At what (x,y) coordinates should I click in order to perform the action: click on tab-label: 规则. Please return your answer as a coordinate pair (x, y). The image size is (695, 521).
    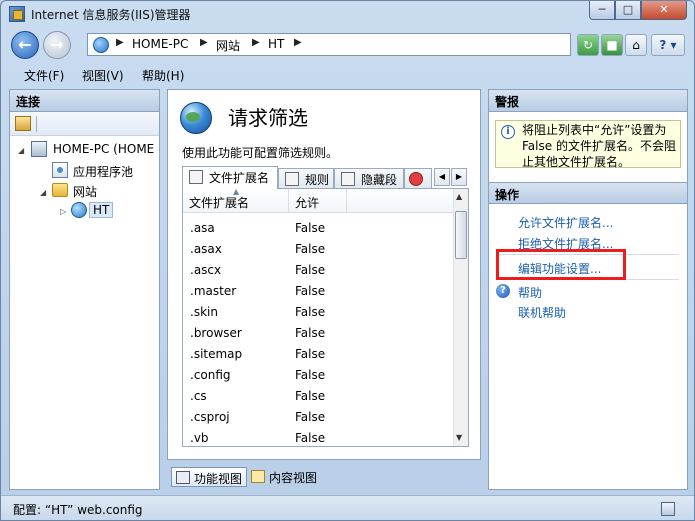
    Looking at the image, I should click on (317, 180).